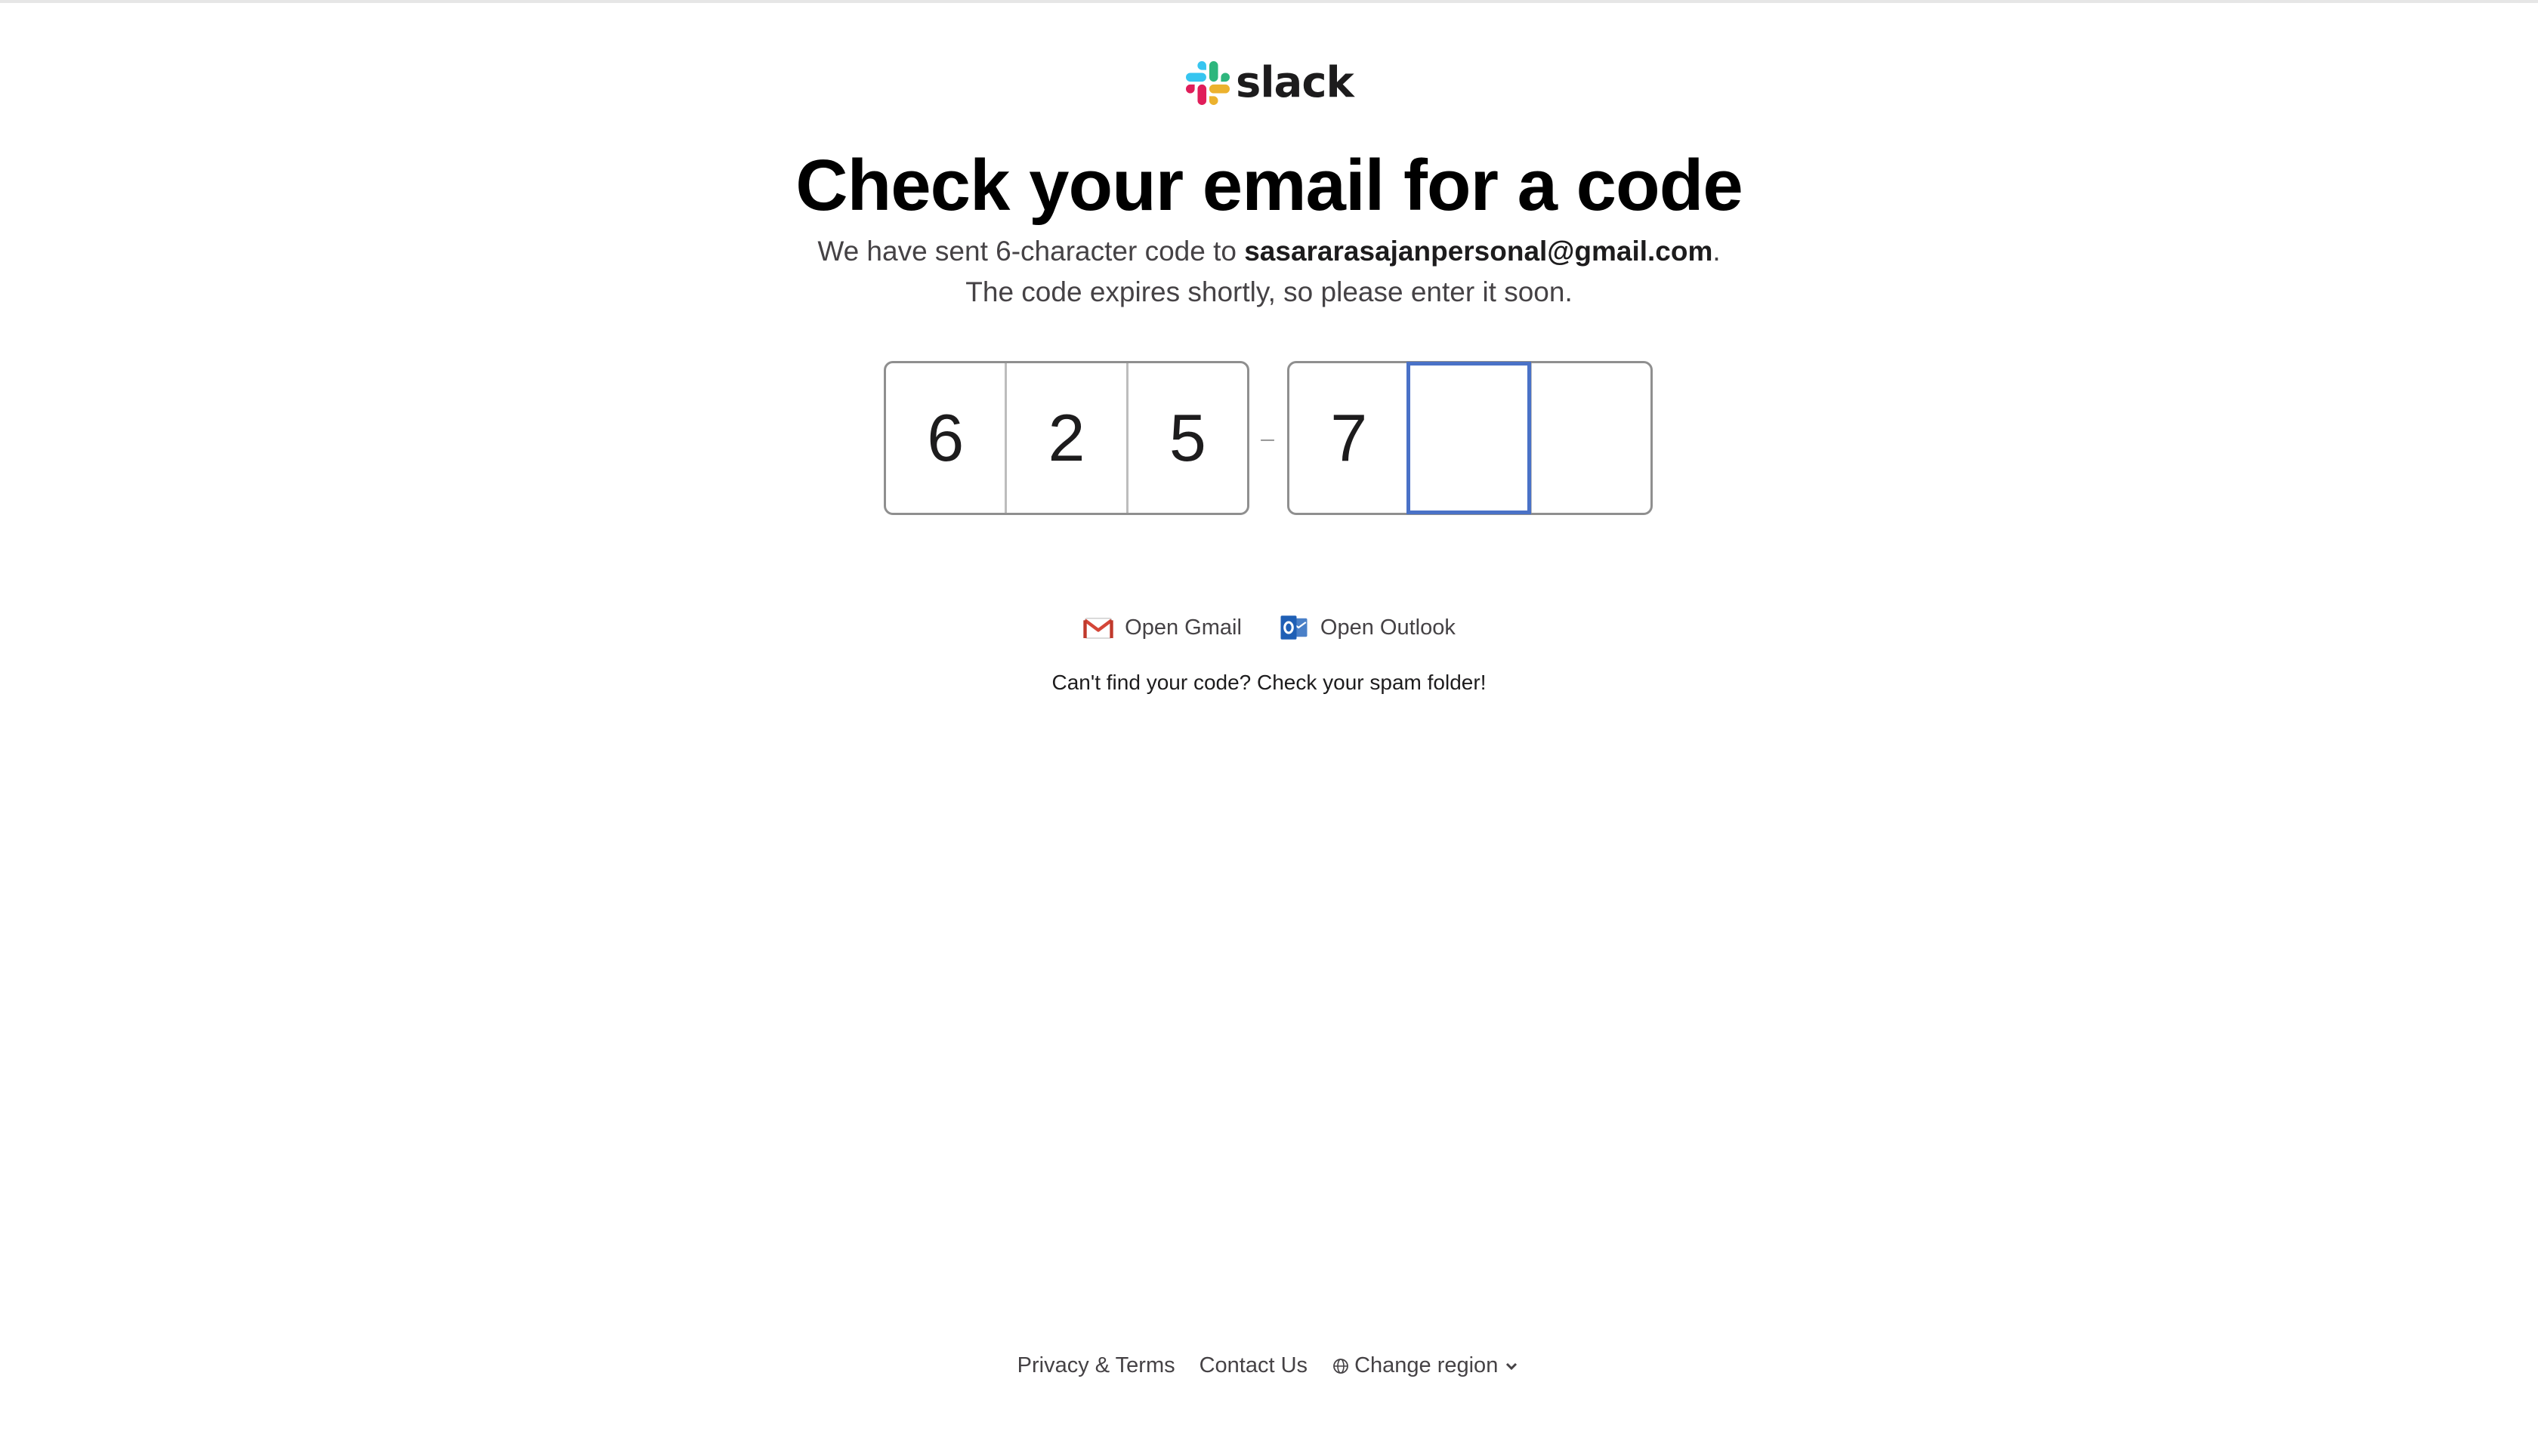  I want to click on code-digit-1: 6, so click(945, 438).